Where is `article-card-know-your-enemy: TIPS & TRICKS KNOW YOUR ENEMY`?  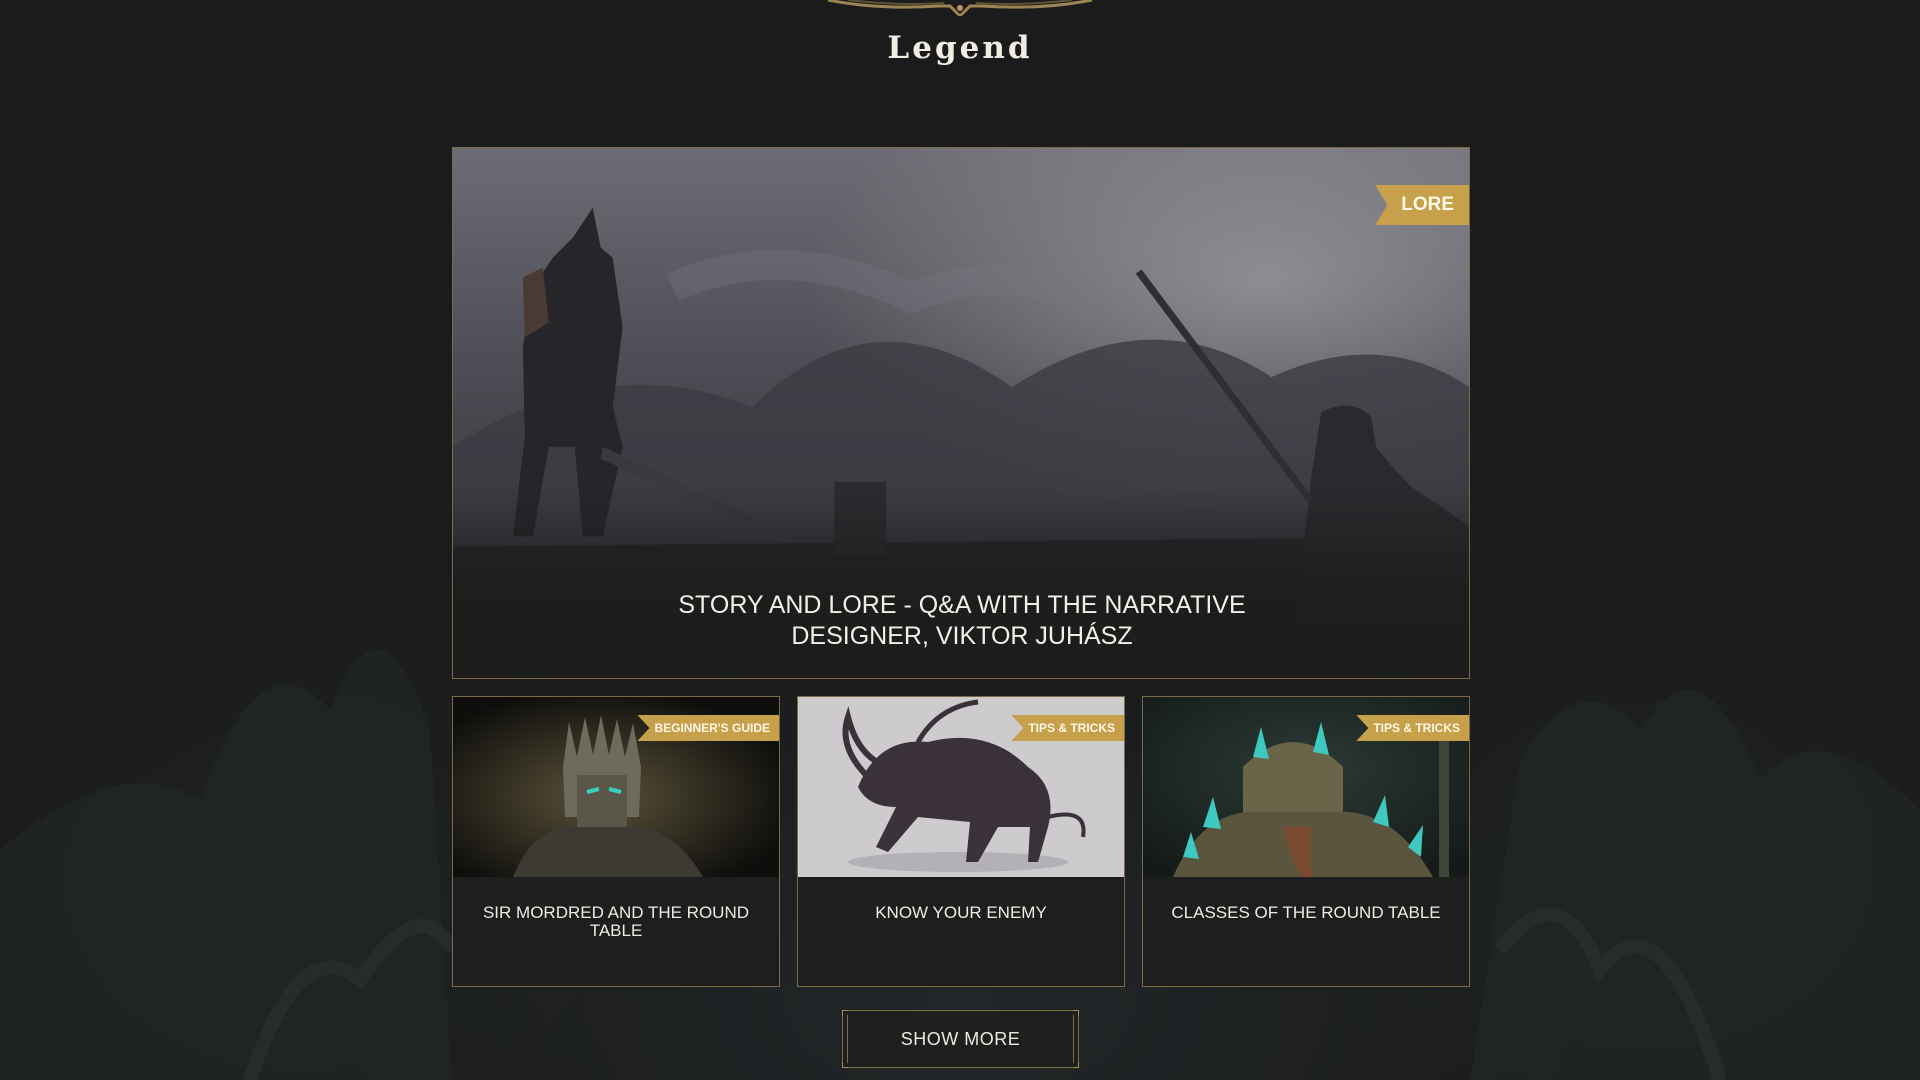 article-card-know-your-enemy: TIPS & TRICKS KNOW YOUR ENEMY is located at coordinates (961, 841).